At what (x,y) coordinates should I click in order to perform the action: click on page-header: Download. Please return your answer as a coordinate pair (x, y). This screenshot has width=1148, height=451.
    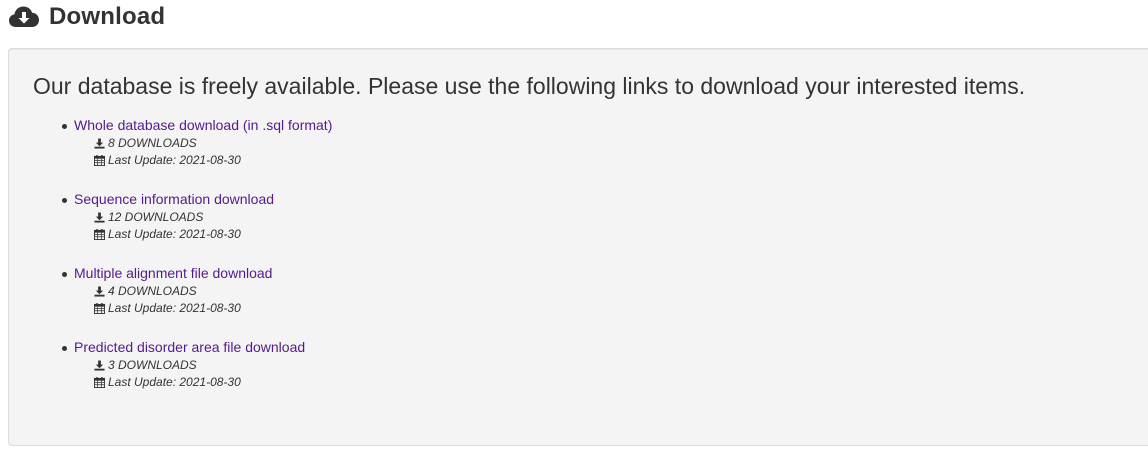
    Looking at the image, I should click on (86, 17).